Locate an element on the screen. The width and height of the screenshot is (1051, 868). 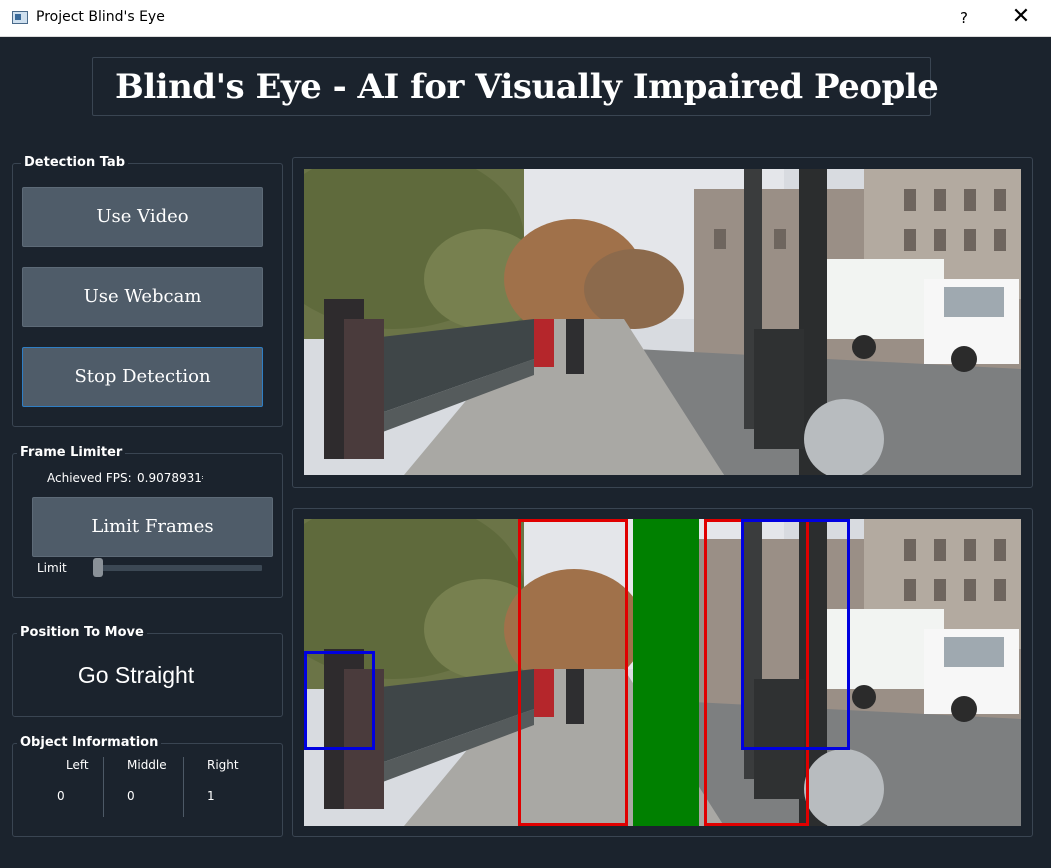
stop-detection-button: Stop Detection is located at coordinates (142, 377).